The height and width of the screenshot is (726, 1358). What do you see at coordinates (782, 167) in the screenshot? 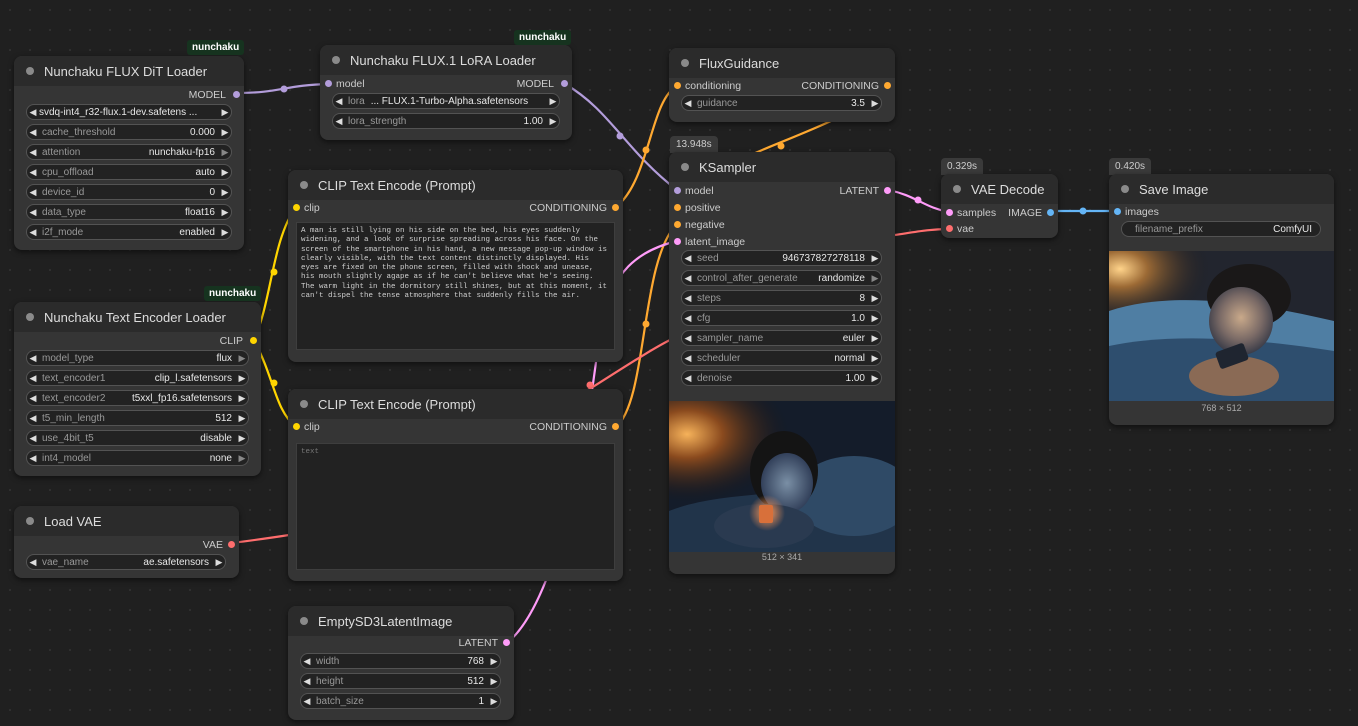
I see `node-title-bar: KSampler` at bounding box center [782, 167].